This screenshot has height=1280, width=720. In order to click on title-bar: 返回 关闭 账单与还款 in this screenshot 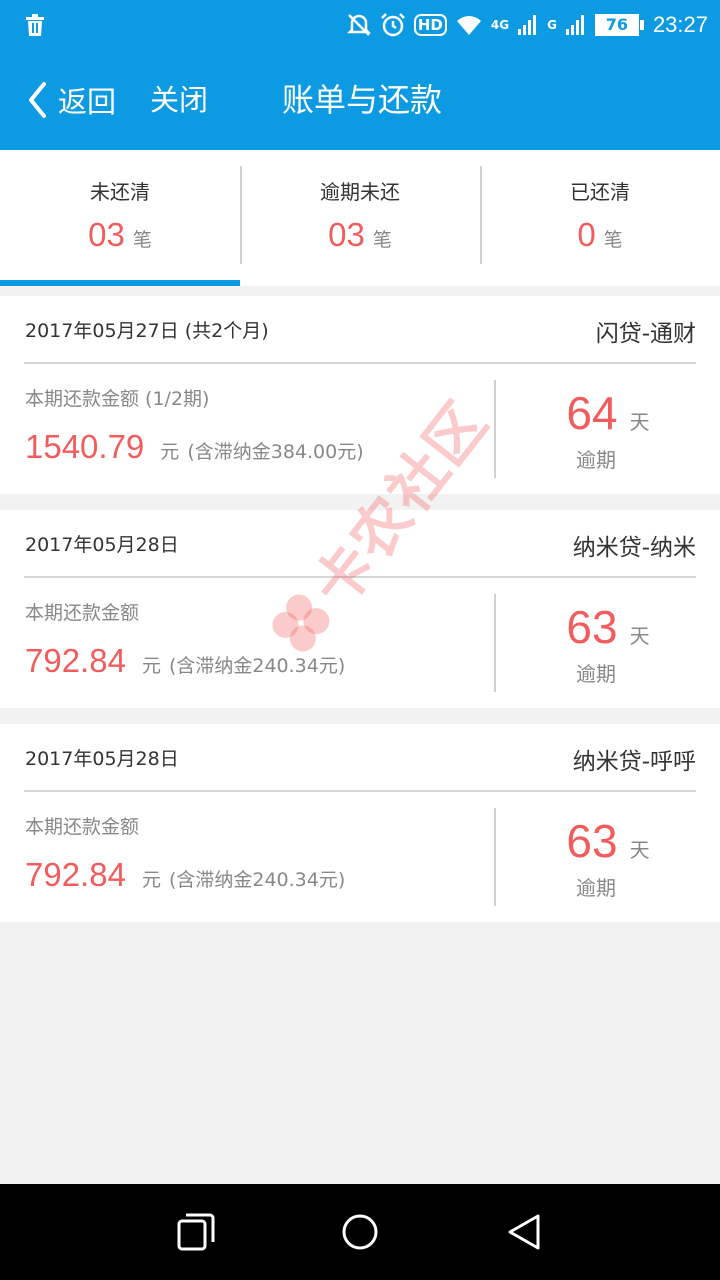, I will do `click(360, 100)`.